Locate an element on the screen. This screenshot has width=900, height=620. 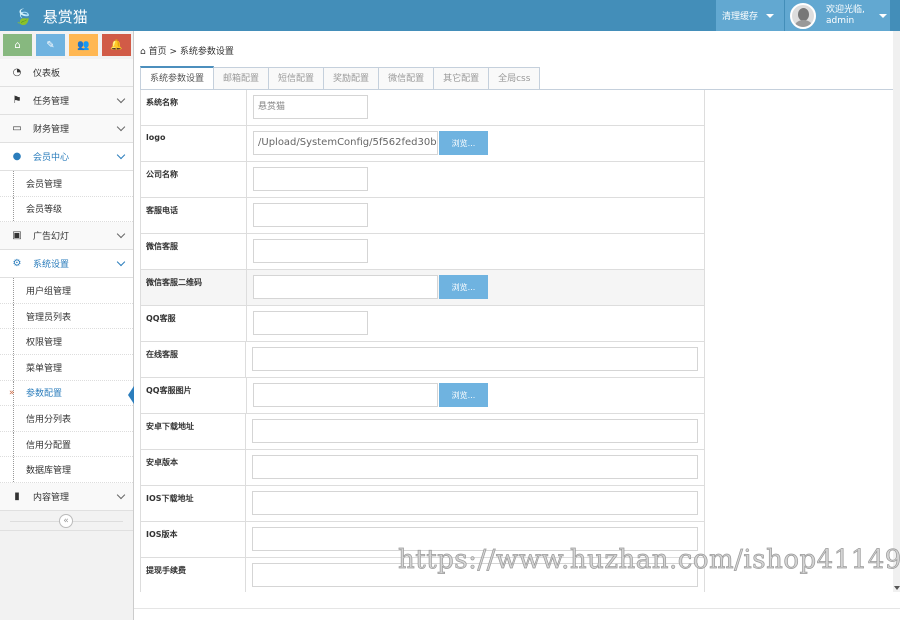
clear-cache-label: 清理缓存 is located at coordinates (740, 17).